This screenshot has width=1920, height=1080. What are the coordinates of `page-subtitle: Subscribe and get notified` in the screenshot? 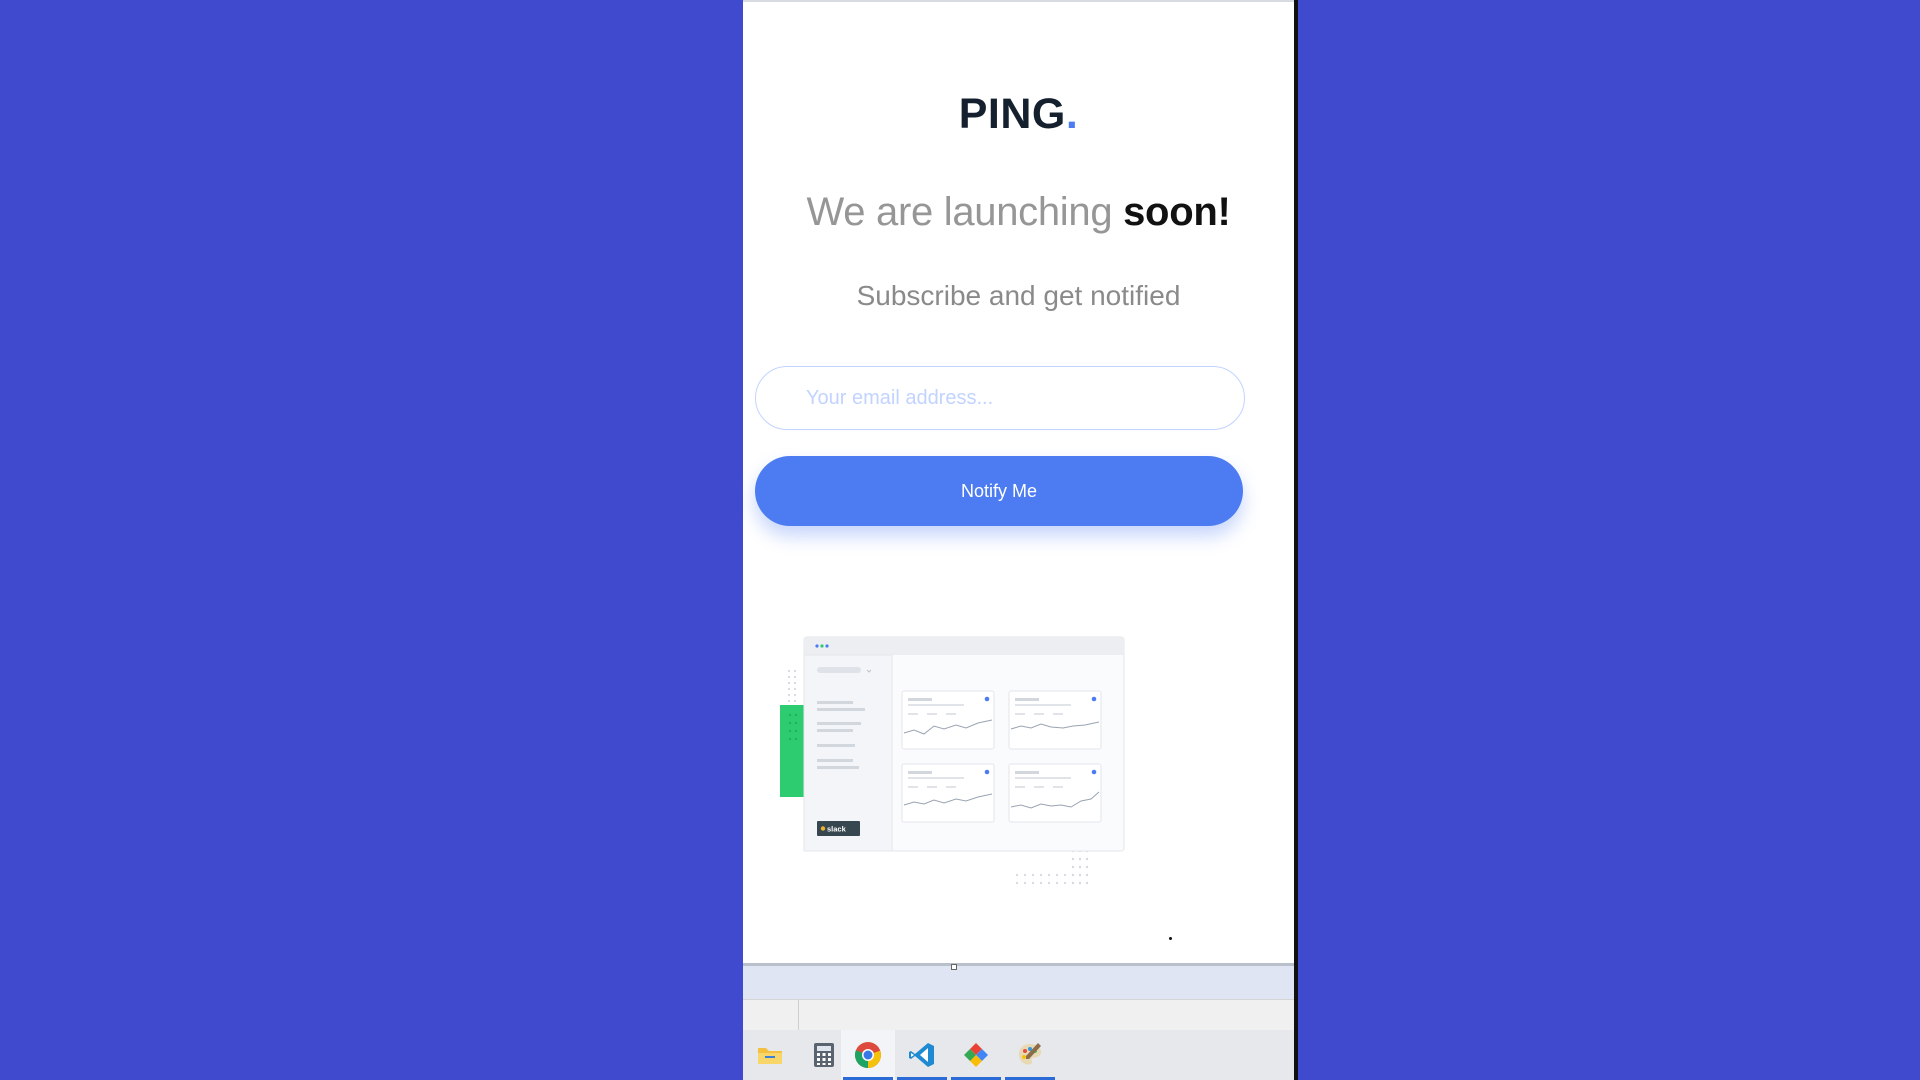 It's located at (1018, 295).